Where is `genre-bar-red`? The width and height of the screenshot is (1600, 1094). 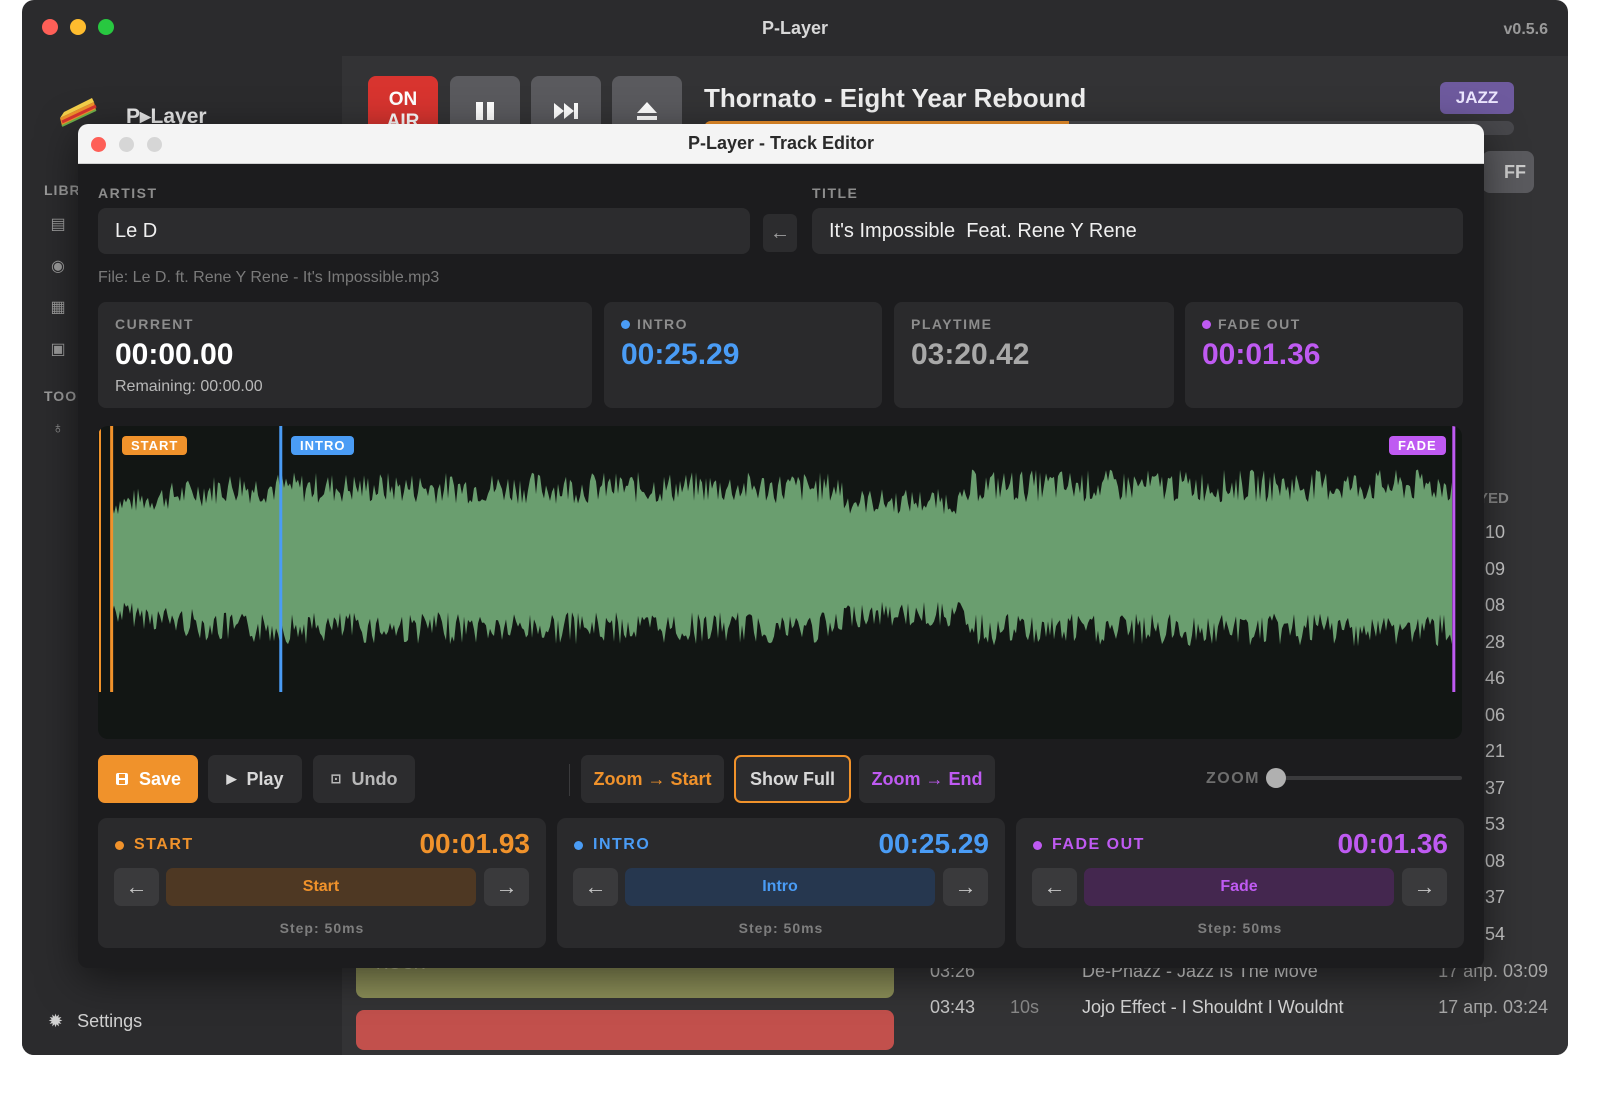 genre-bar-red is located at coordinates (625, 1030).